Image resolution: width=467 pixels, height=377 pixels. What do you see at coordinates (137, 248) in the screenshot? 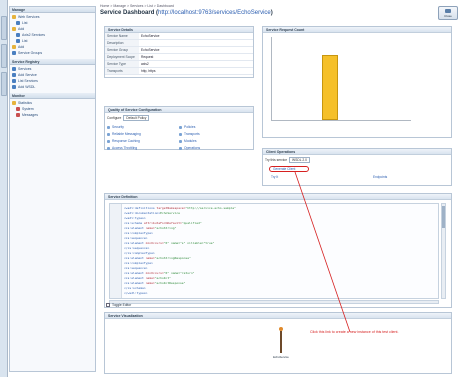
I see `code-tag: </xs:sequence>` at bounding box center [137, 248].